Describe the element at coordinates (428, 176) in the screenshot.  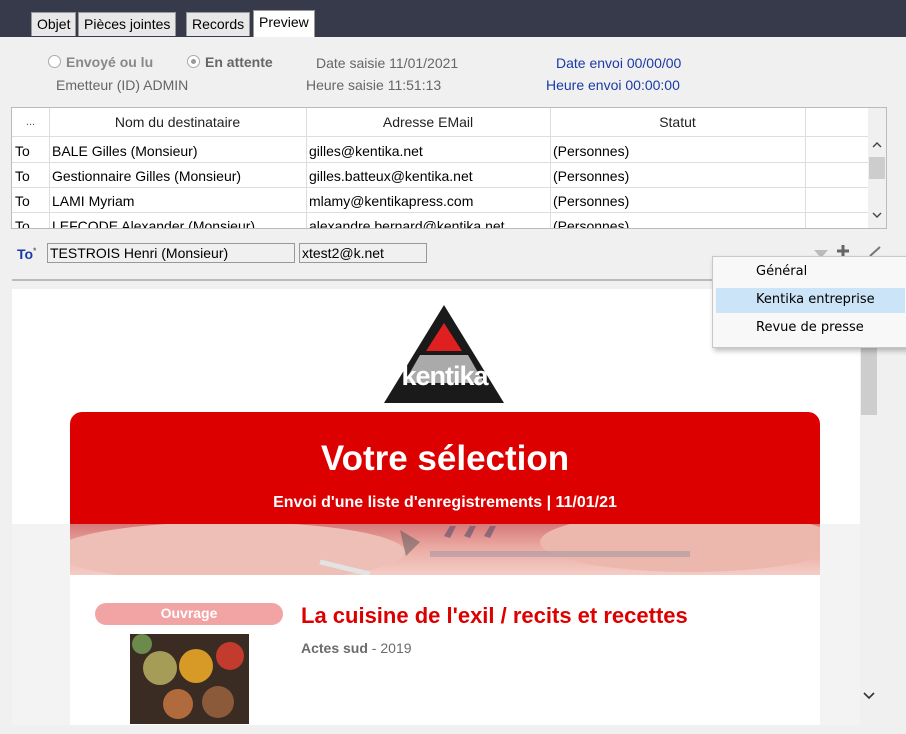
I see `row-email: gilles.batteux@kentika.net` at that location.